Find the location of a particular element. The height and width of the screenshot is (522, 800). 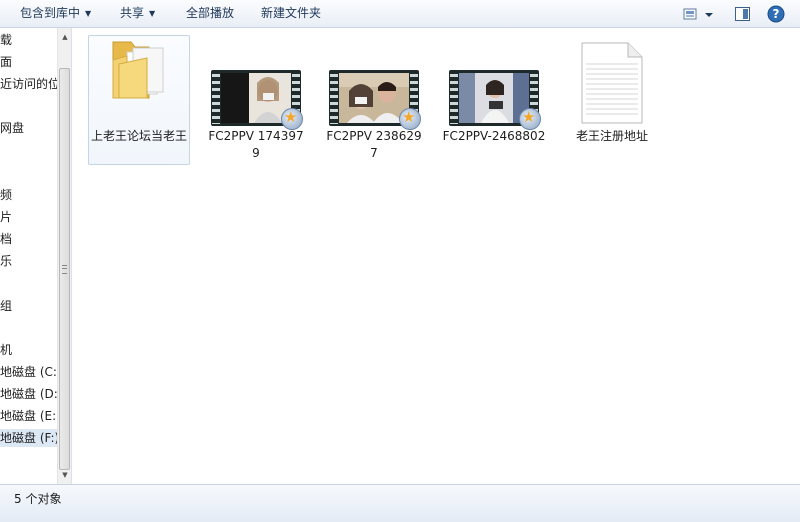

play-all-button: 全部播放 is located at coordinates (210, 13).